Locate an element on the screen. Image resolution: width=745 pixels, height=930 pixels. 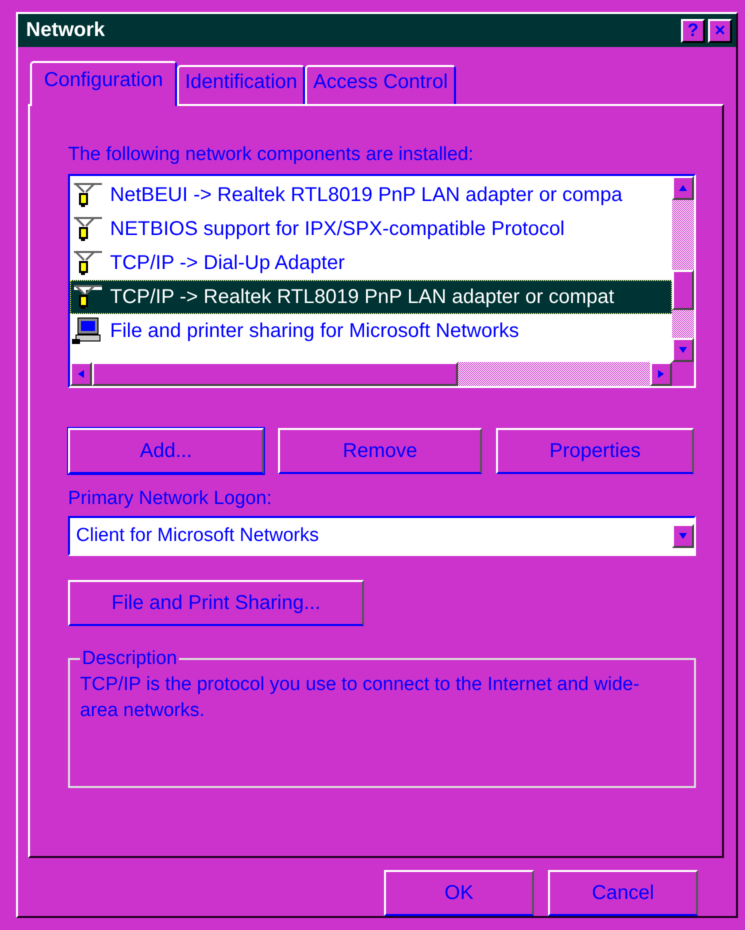
components-label: The following network components are installed: is located at coordinates (271, 155).